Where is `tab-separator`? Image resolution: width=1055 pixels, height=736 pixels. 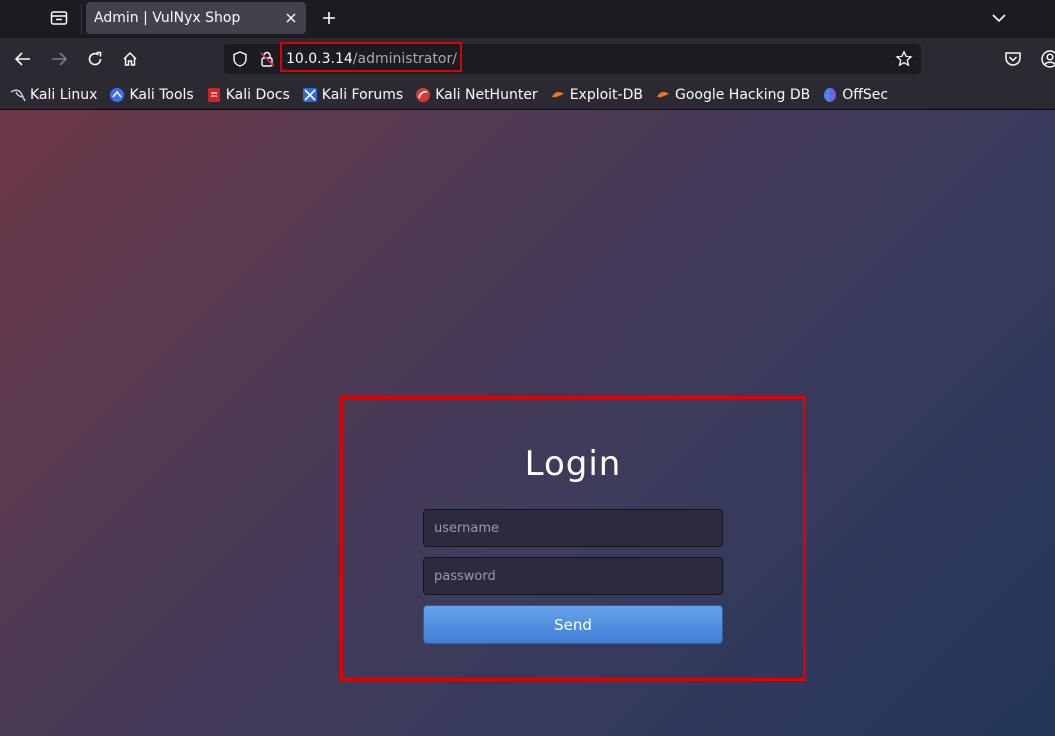
tab-separator is located at coordinates (81, 19).